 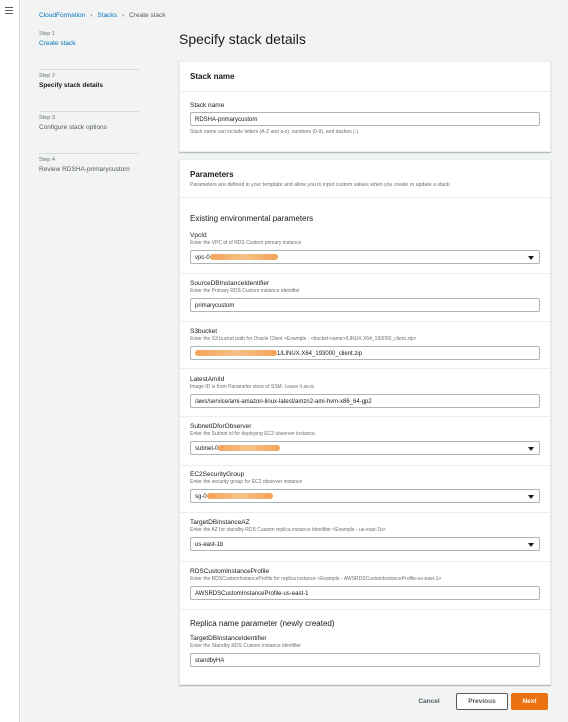 I want to click on section-heading-existing: Existing environmental parameters, so click(x=252, y=218).